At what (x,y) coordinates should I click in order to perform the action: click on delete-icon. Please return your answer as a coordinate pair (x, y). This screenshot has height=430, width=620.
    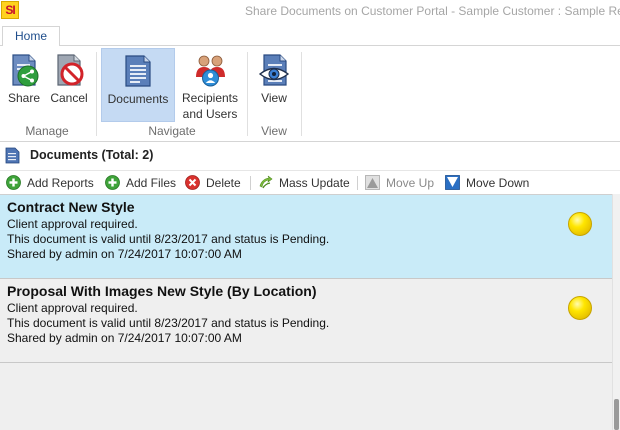
    Looking at the image, I should click on (192, 182).